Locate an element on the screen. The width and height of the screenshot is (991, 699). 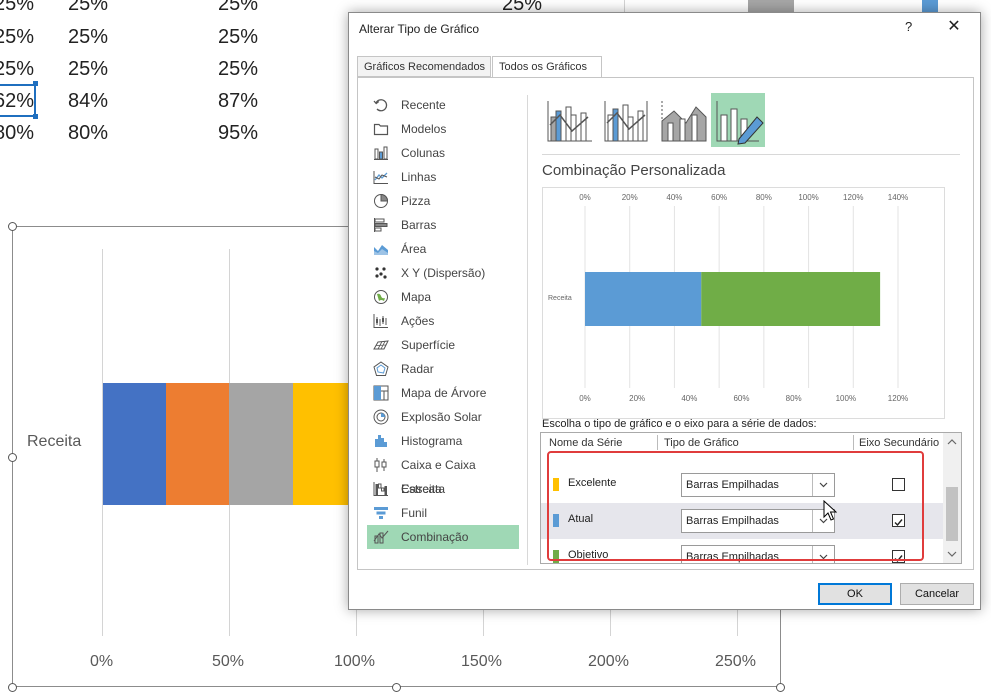
combo-subtype-clustered-line-secondary is located at coordinates (626, 120).